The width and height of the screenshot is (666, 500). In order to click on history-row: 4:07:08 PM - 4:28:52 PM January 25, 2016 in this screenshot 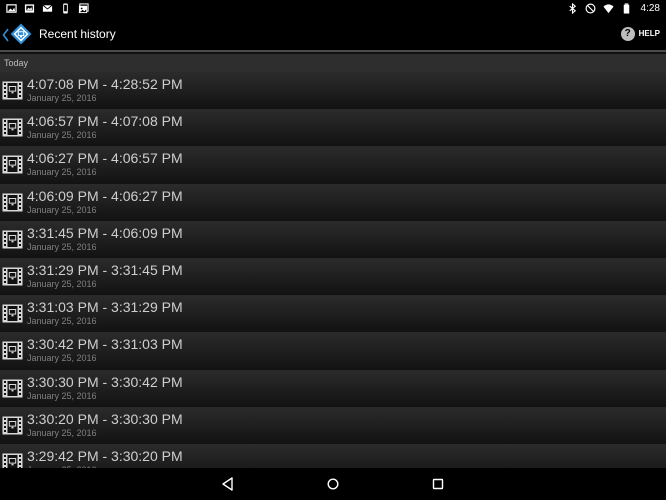, I will do `click(333, 91)`.